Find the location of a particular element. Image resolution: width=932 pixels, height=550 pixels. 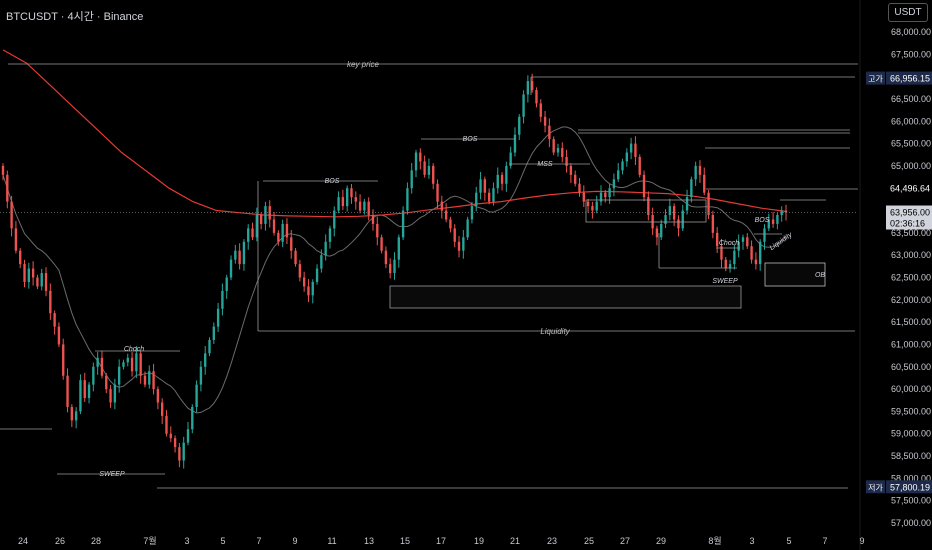

x-tick-label: 5 is located at coordinates (222, 541).